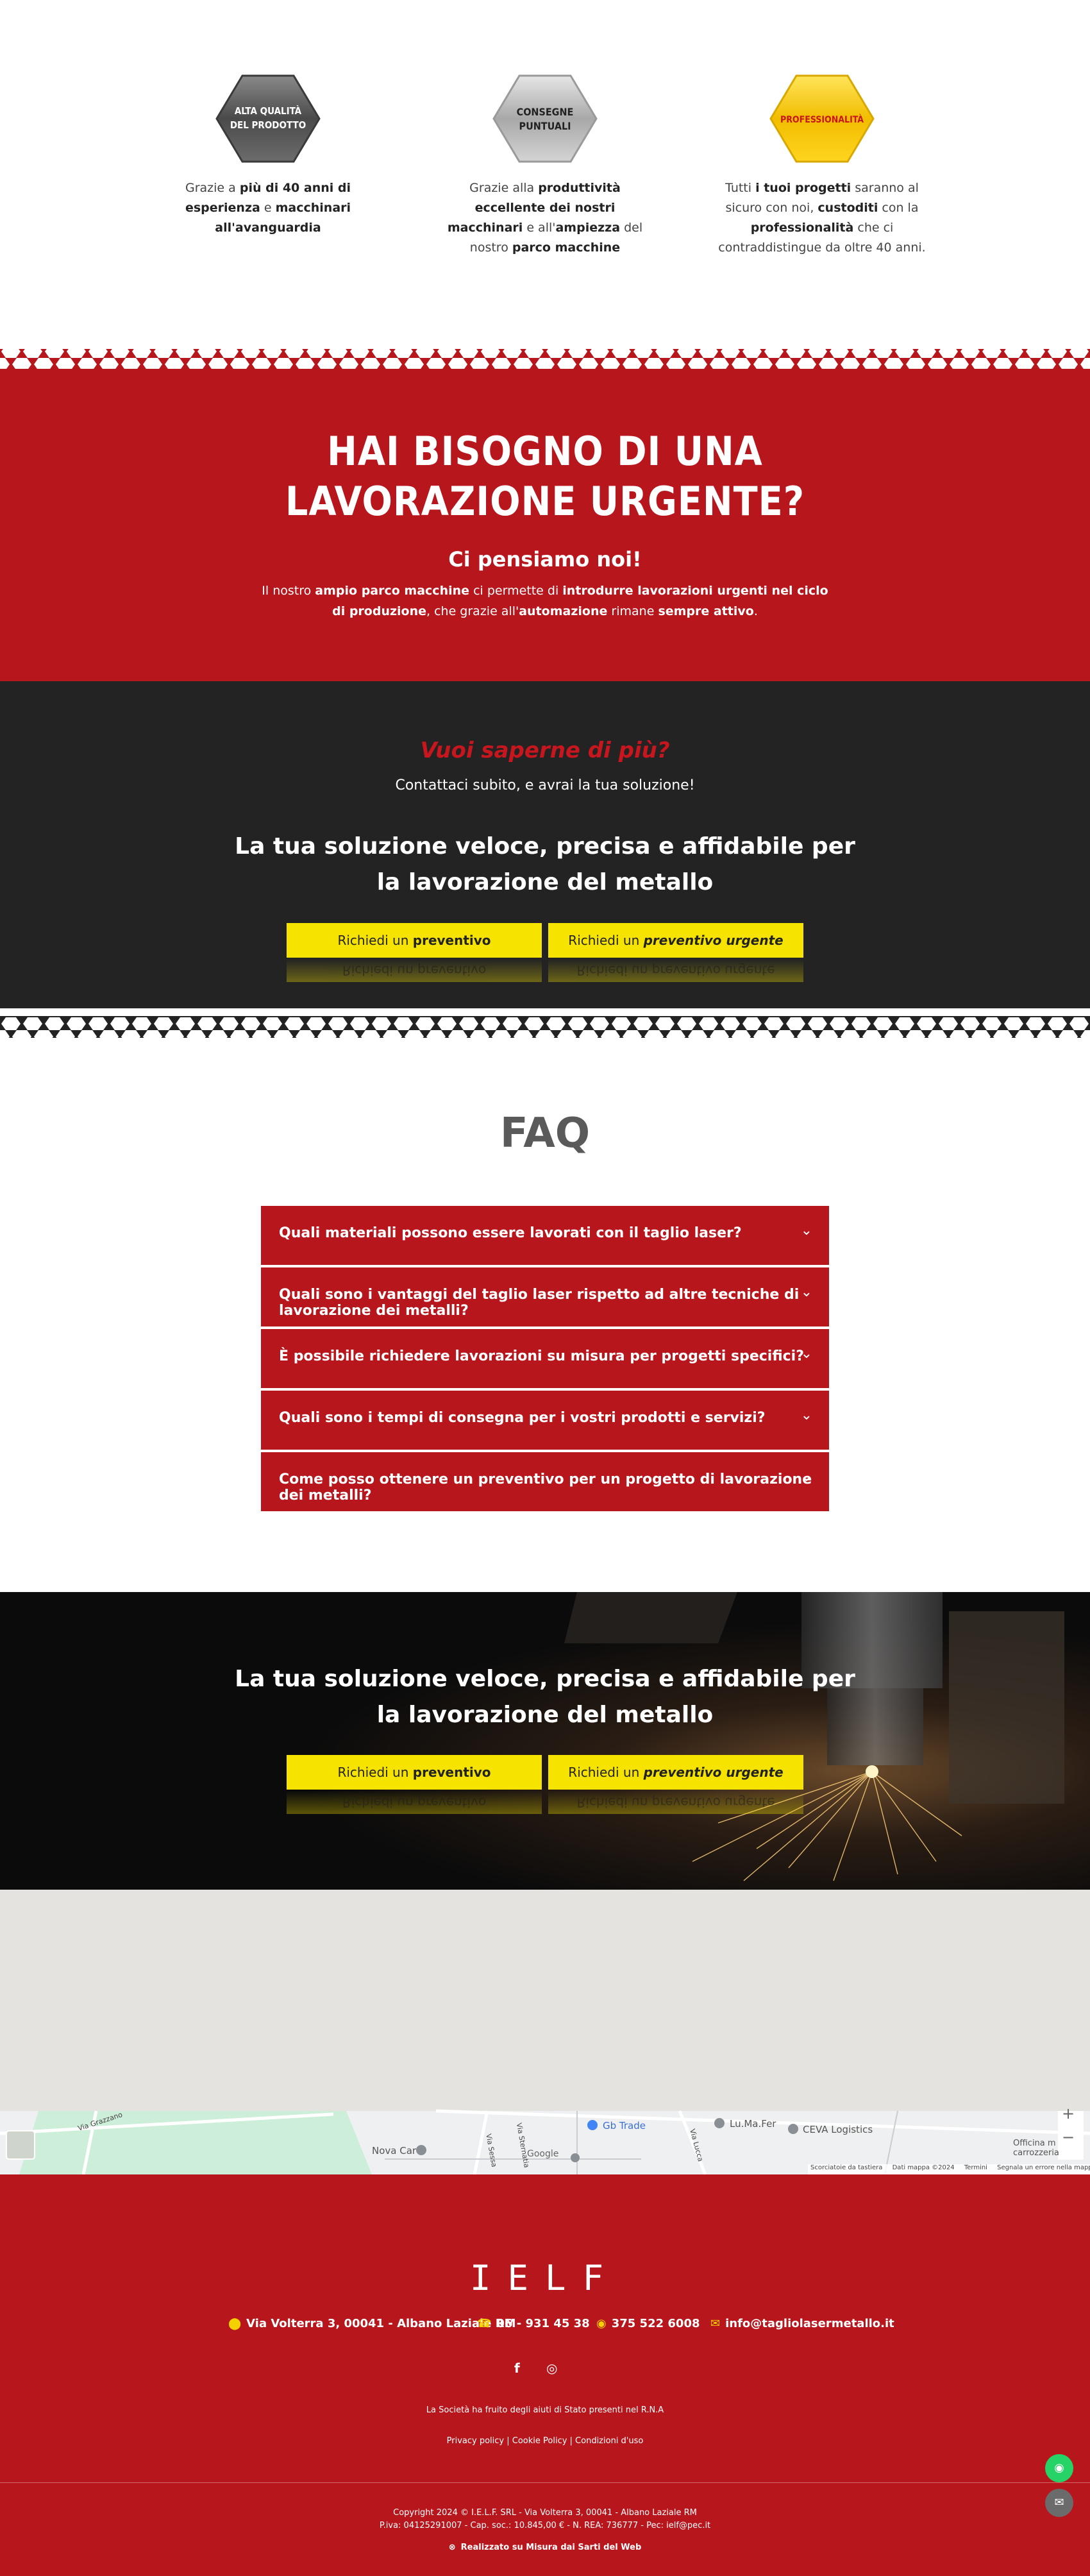 The image size is (1090, 2576). I want to click on map-tiles, so click(545, 2032).